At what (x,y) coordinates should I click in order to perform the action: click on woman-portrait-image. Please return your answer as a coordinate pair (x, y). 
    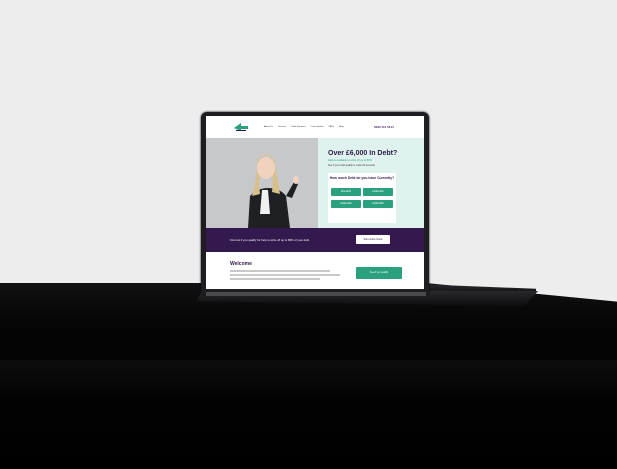
    Looking at the image, I should click on (262, 183).